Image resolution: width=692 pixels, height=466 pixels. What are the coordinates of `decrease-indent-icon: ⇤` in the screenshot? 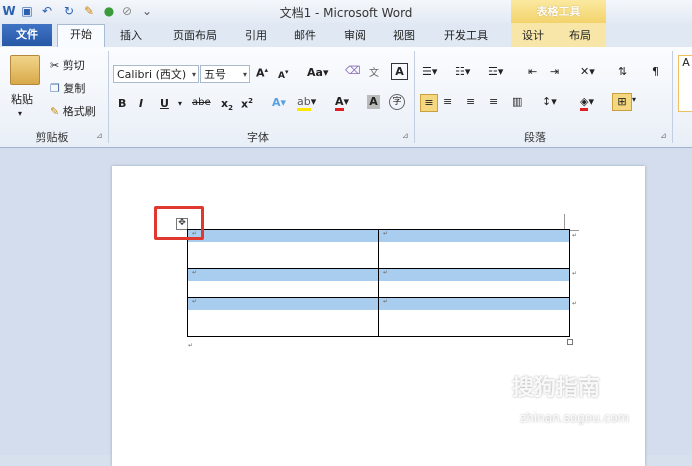 It's located at (532, 71).